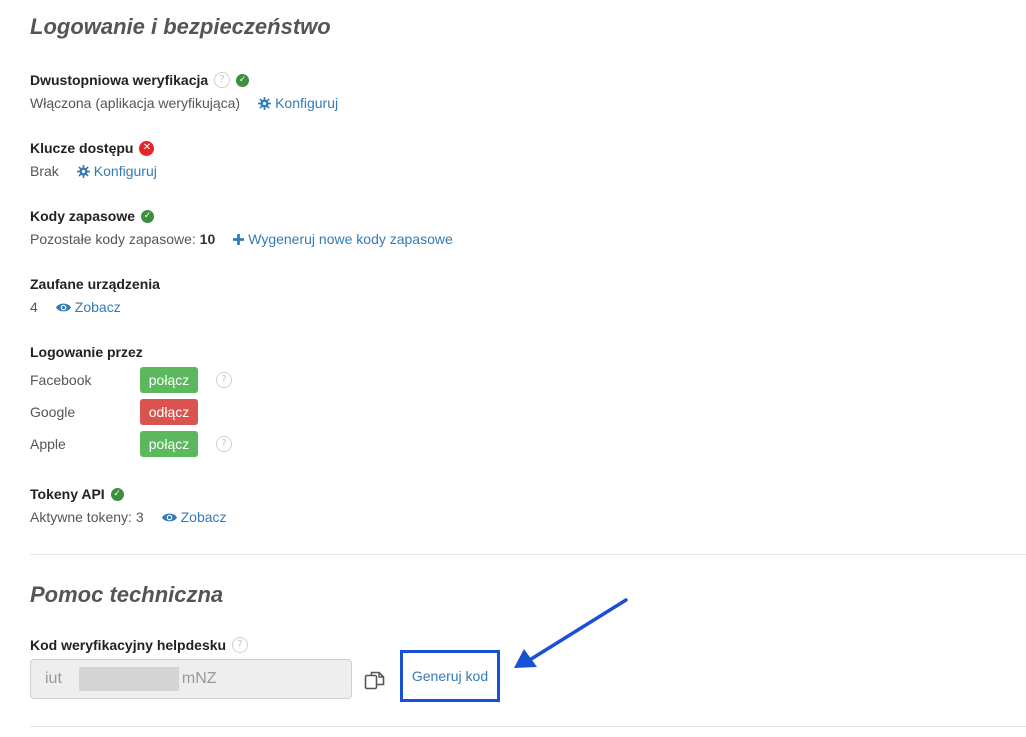 This screenshot has height=737, width=1026. Describe the element at coordinates (83, 216) in the screenshot. I see `backup-codes-title: Kody zapasowe` at that location.